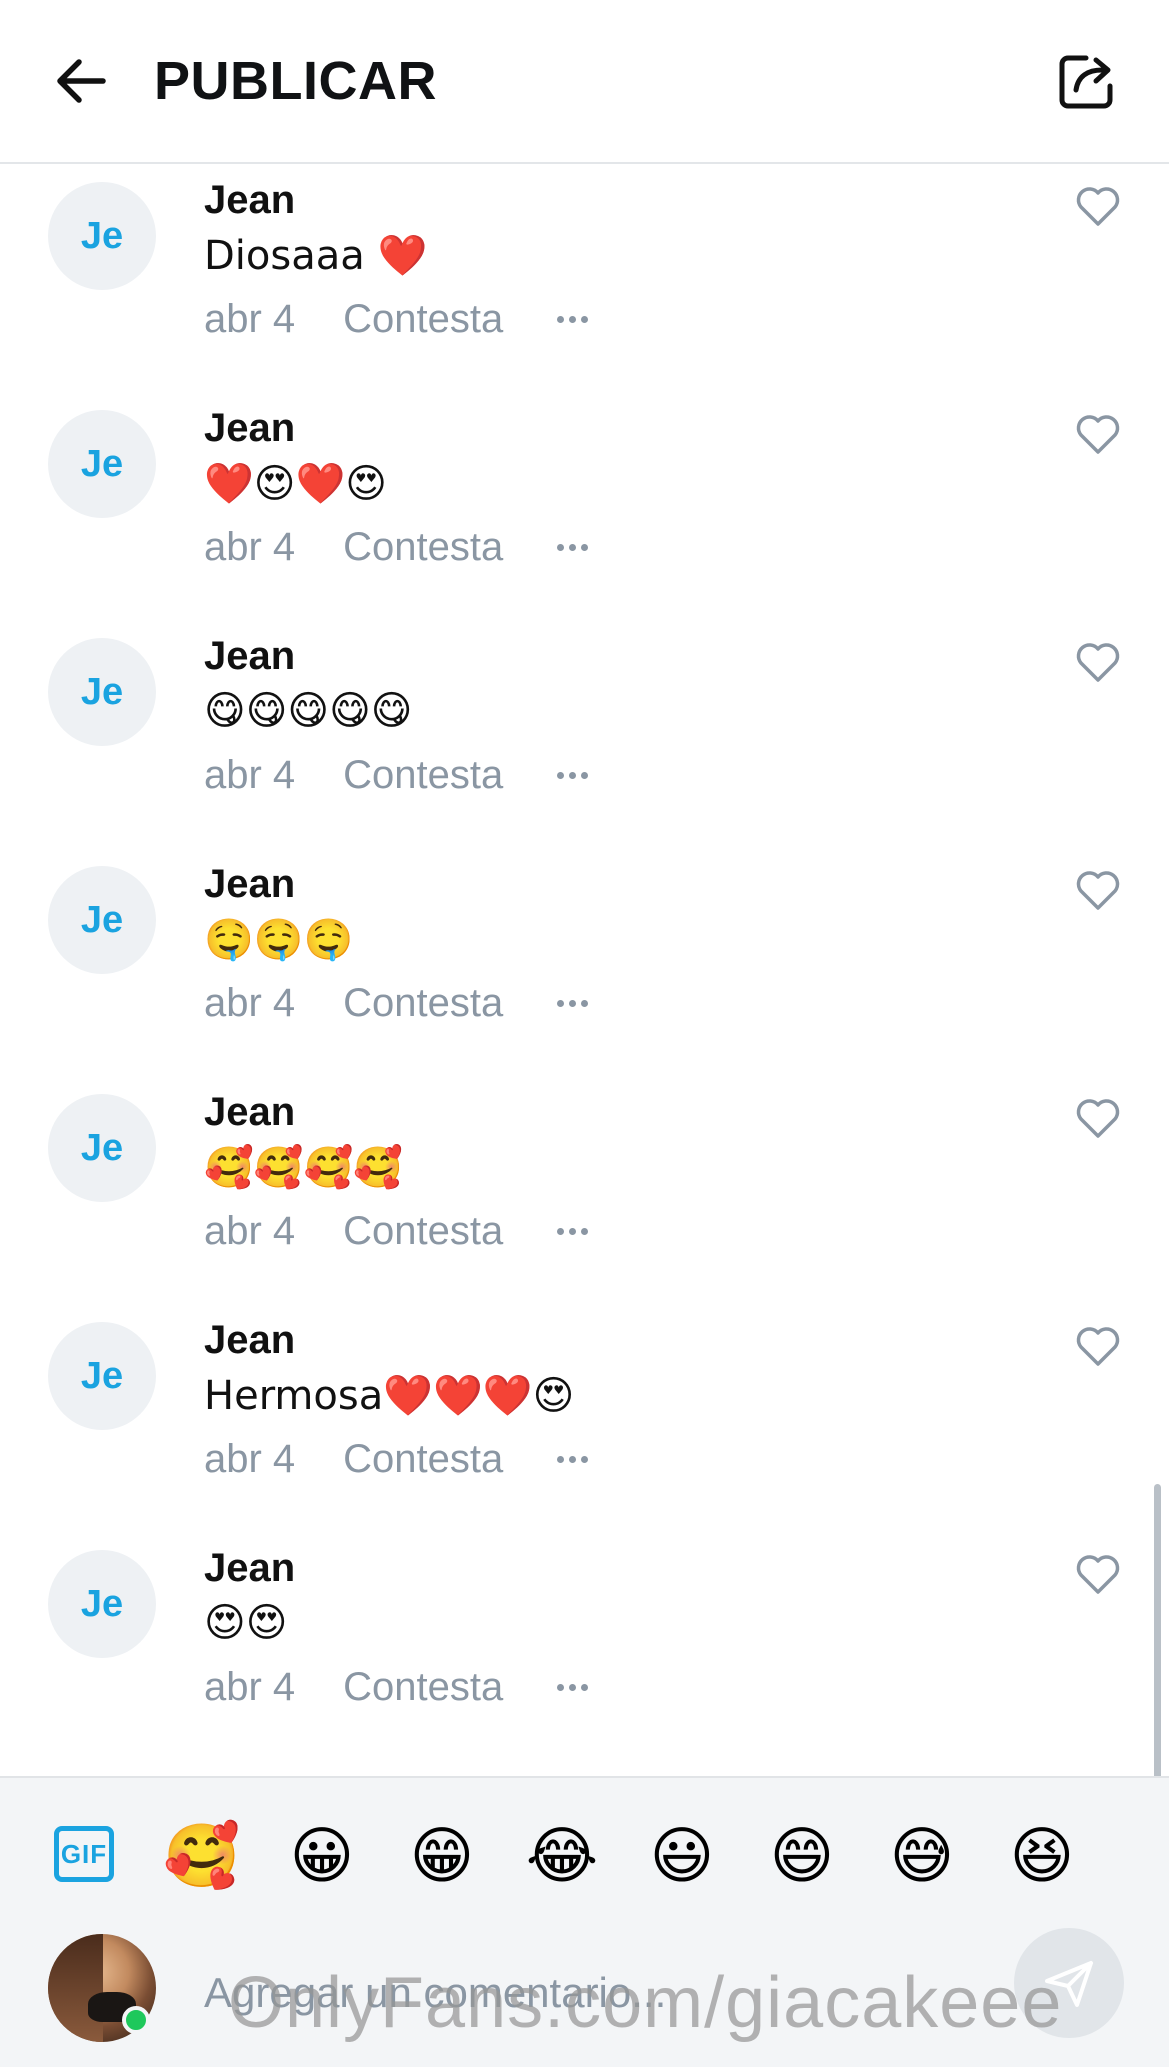 This screenshot has height=2067, width=1169. I want to click on comment-item: Je Jean Hermosa❤️❤️❤️😍 abr 4 Contesta, so click(584, 1420).